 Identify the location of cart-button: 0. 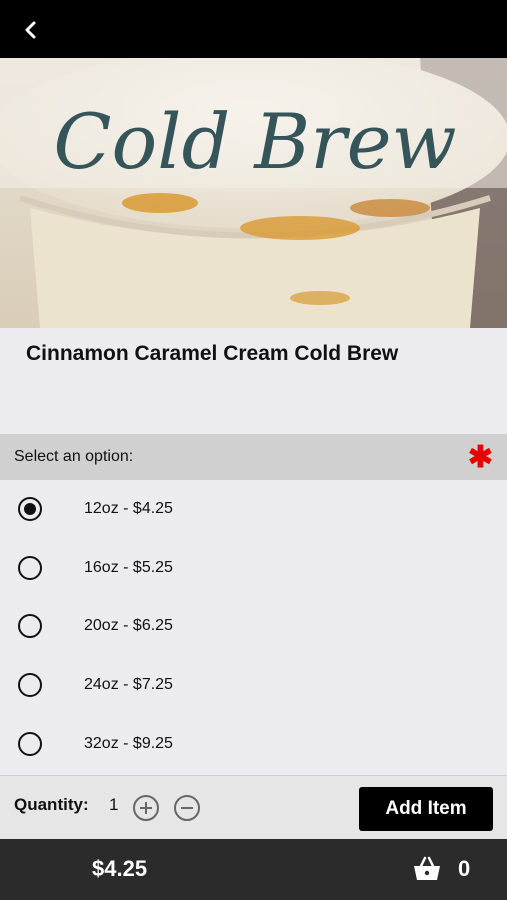
(441, 869).